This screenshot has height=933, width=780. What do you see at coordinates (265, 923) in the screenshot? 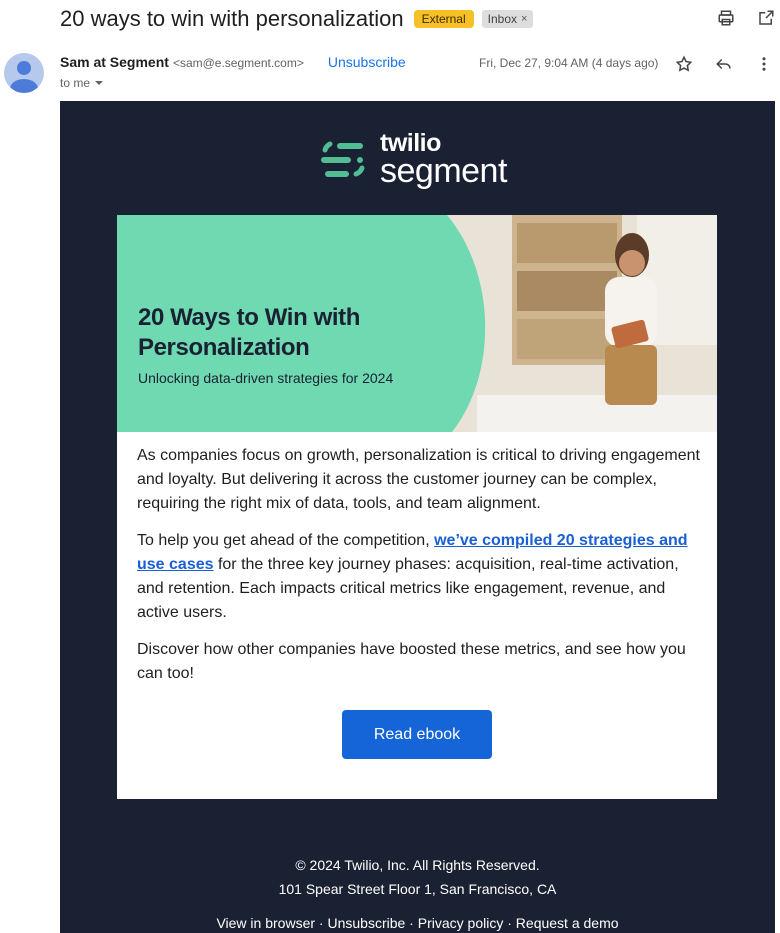
I see `view-in-browser-link: View in browser` at bounding box center [265, 923].